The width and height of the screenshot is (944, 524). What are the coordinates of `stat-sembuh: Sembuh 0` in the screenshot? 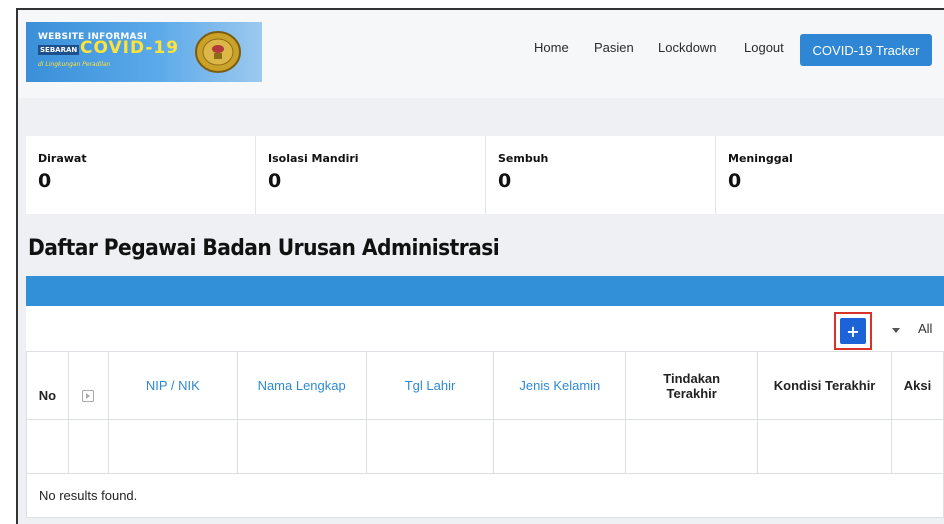 It's located at (601, 175).